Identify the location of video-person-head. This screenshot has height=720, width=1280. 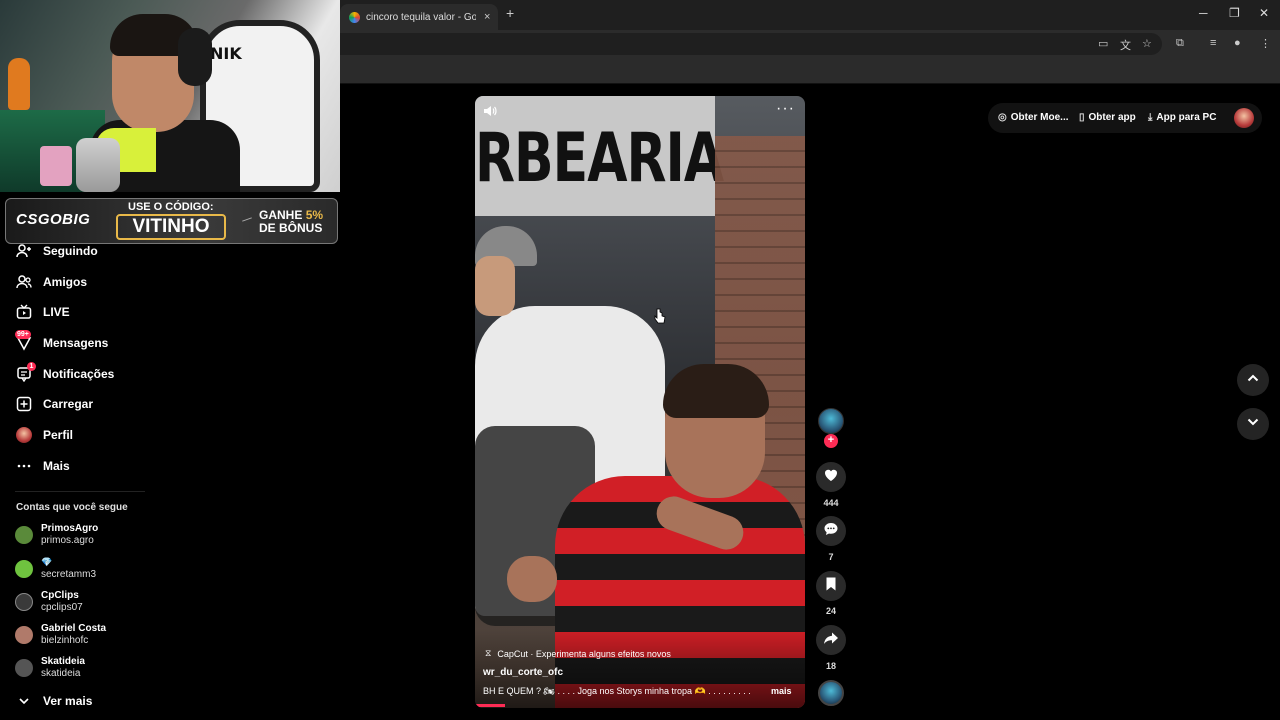
(495, 286).